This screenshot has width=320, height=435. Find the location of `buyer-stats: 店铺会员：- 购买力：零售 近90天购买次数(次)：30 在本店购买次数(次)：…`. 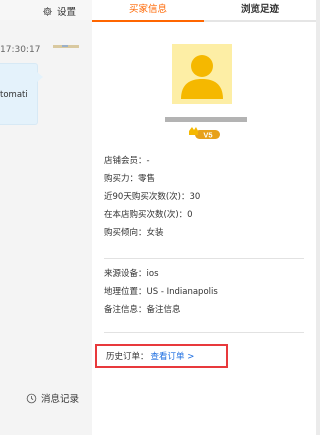

buyer-stats: 店铺会员：- 购买力：零售 近90天购买次数(次)：30 在本店购买次数(次)：… is located at coordinates (204, 197).